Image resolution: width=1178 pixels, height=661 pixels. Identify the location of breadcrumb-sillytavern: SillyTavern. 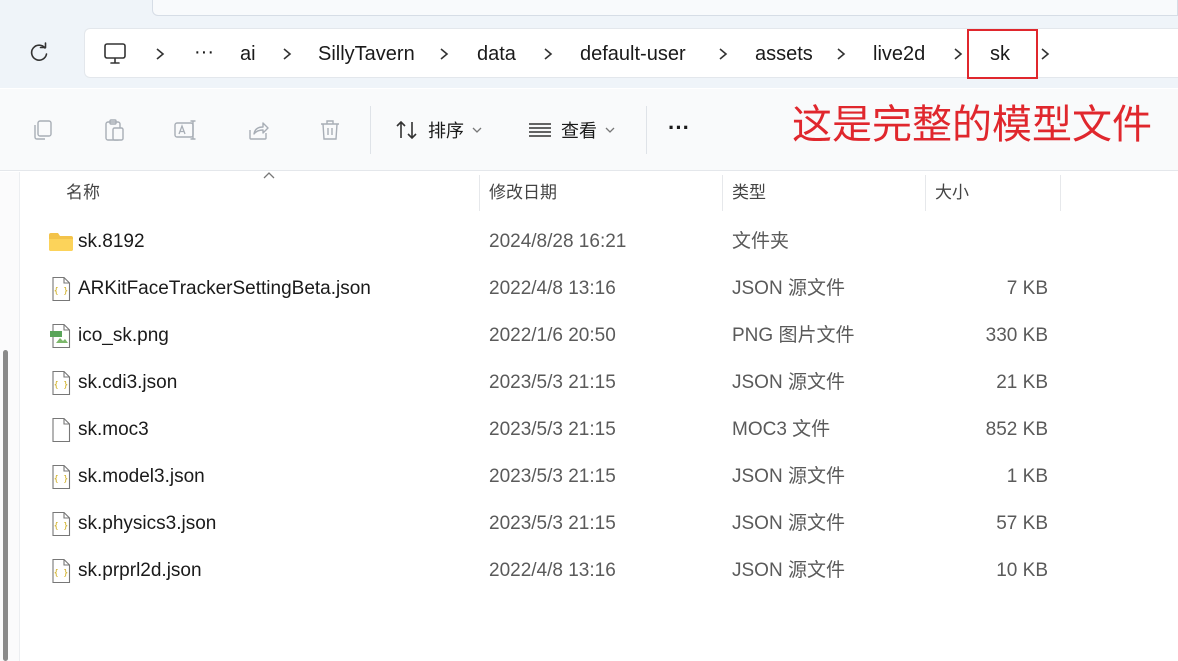
(366, 54).